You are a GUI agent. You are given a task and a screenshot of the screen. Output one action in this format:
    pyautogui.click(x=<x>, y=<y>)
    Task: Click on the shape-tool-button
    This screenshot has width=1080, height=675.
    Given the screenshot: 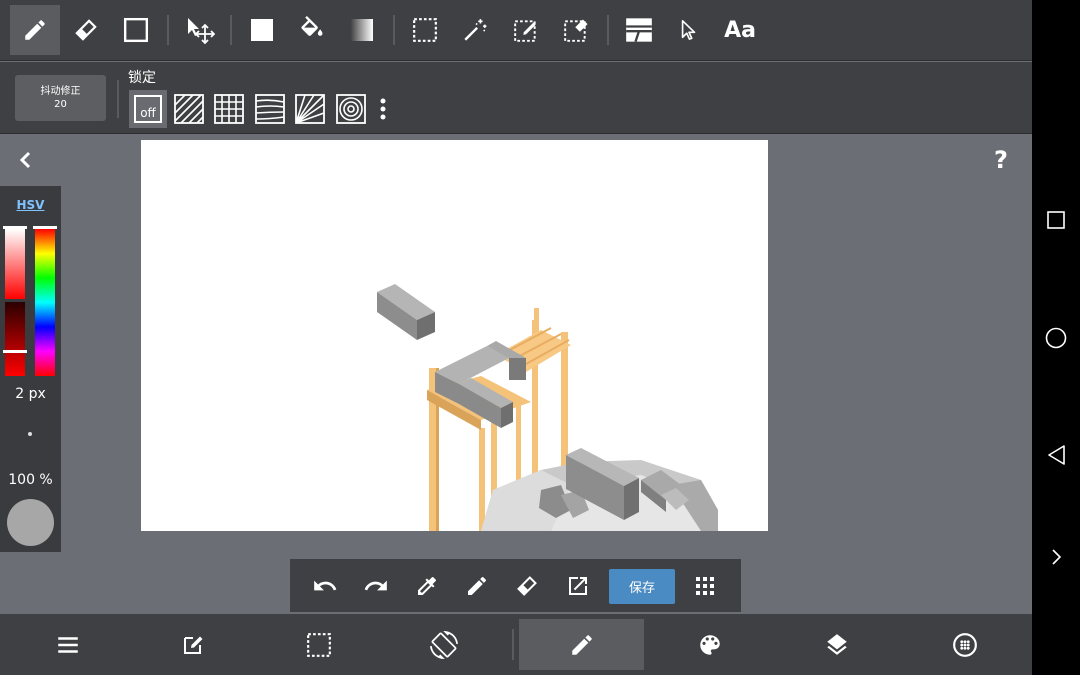 What is the action you would take?
    pyautogui.click(x=136, y=30)
    